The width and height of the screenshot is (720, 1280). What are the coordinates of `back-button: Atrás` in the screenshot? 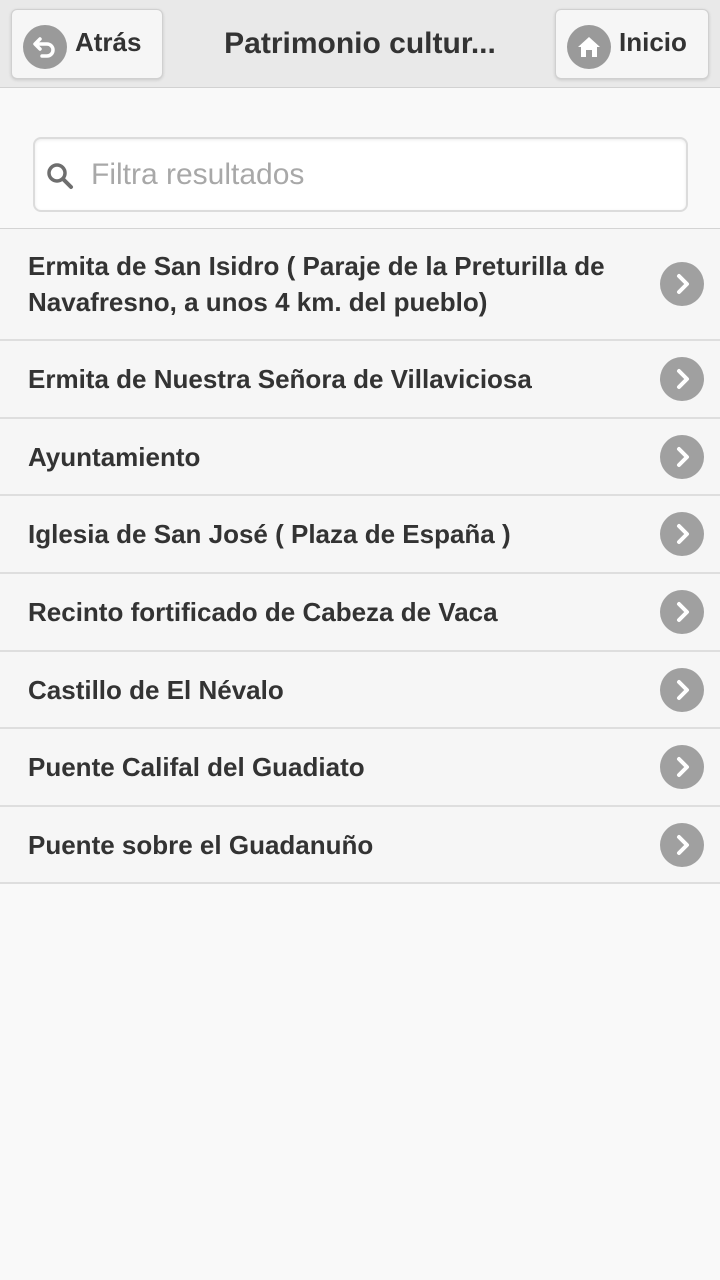 It's located at (87, 44).